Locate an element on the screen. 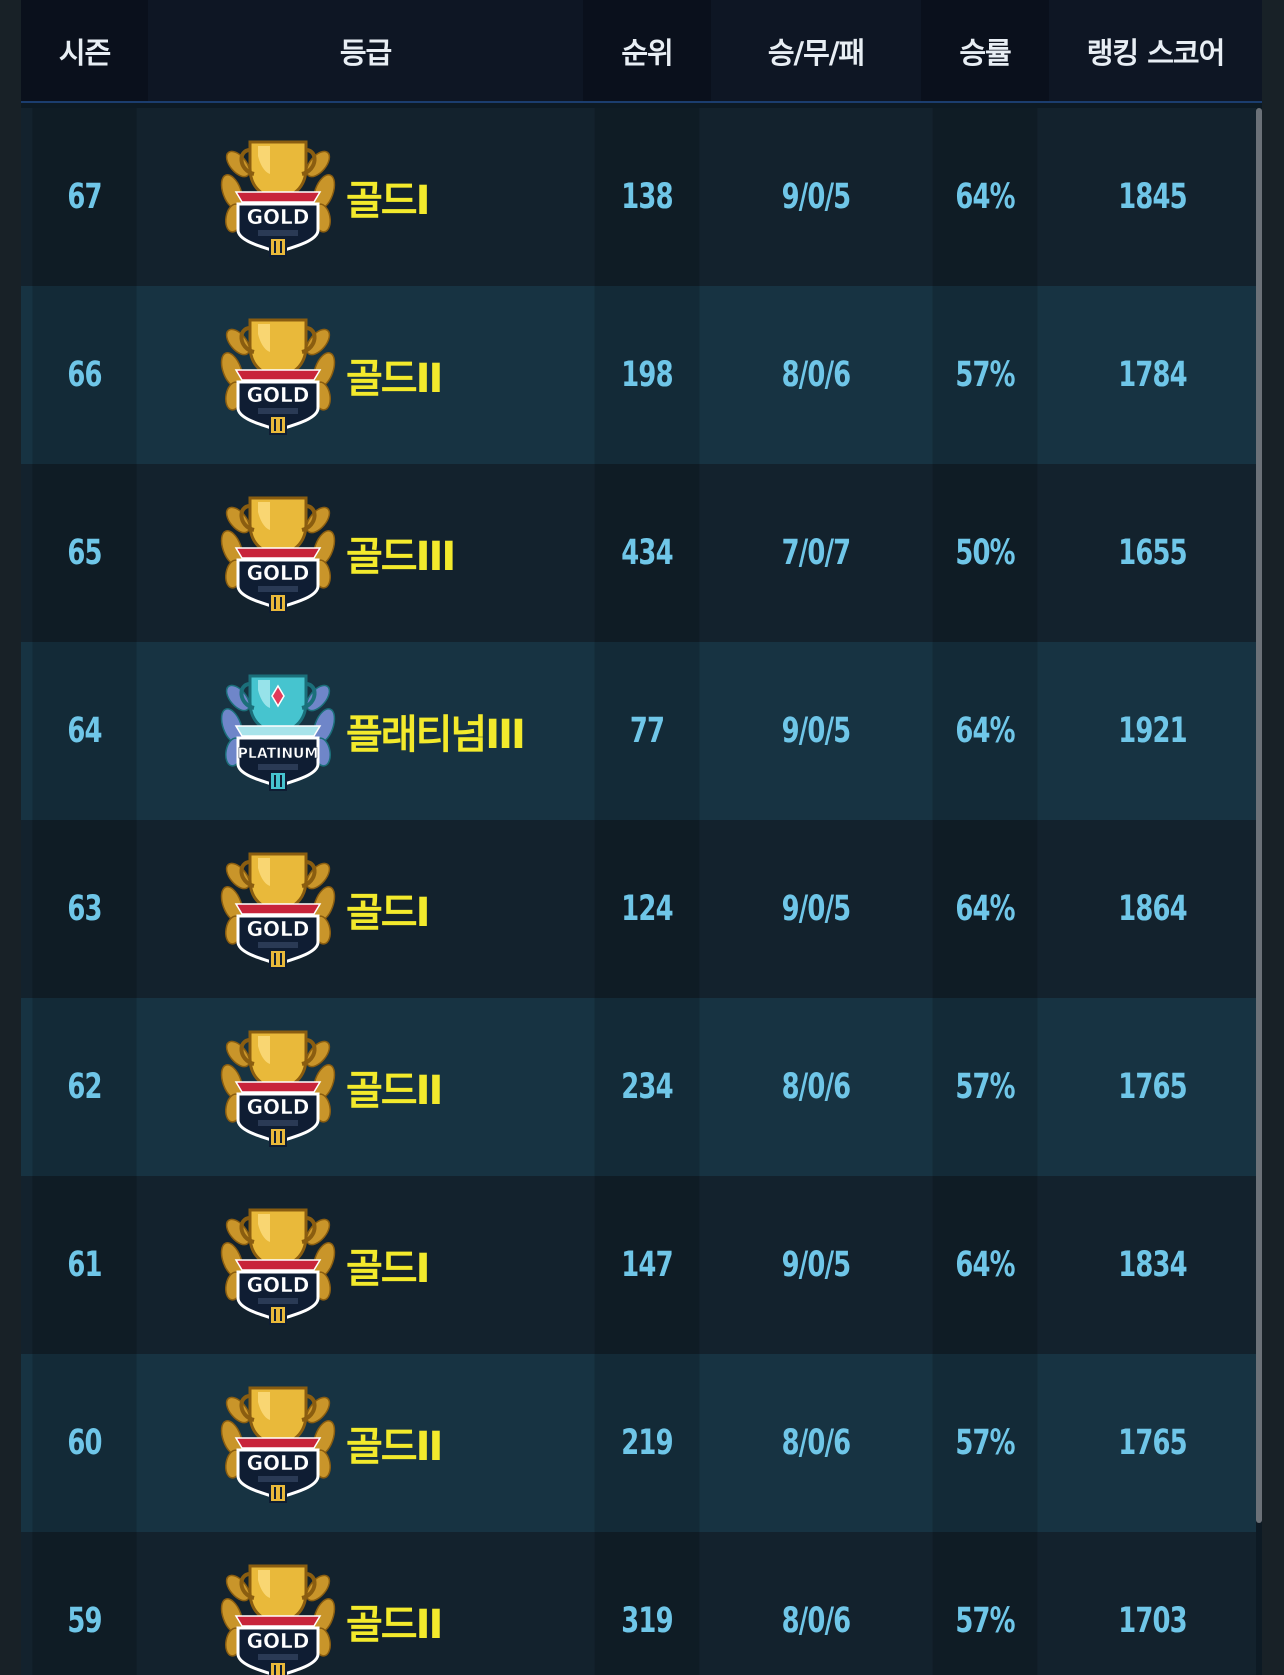  grade-cell: GOLD 골드III is located at coordinates (365, 553).